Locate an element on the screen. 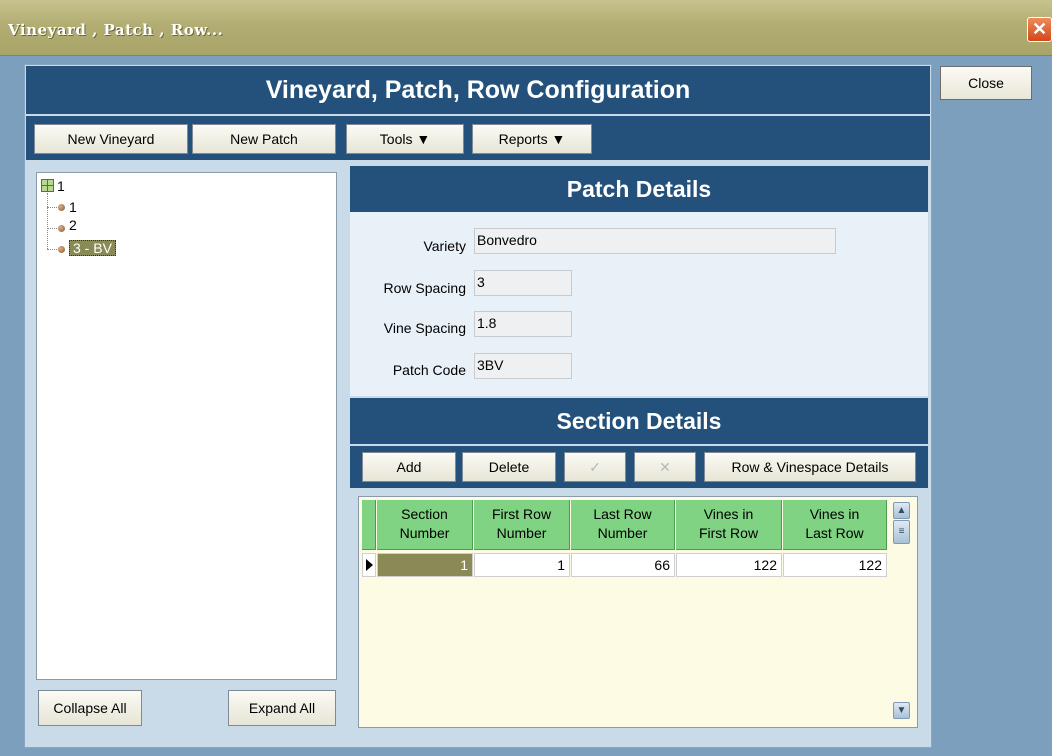 The image size is (1052, 756). reports-menu-button: Reports ▼ is located at coordinates (532, 139).